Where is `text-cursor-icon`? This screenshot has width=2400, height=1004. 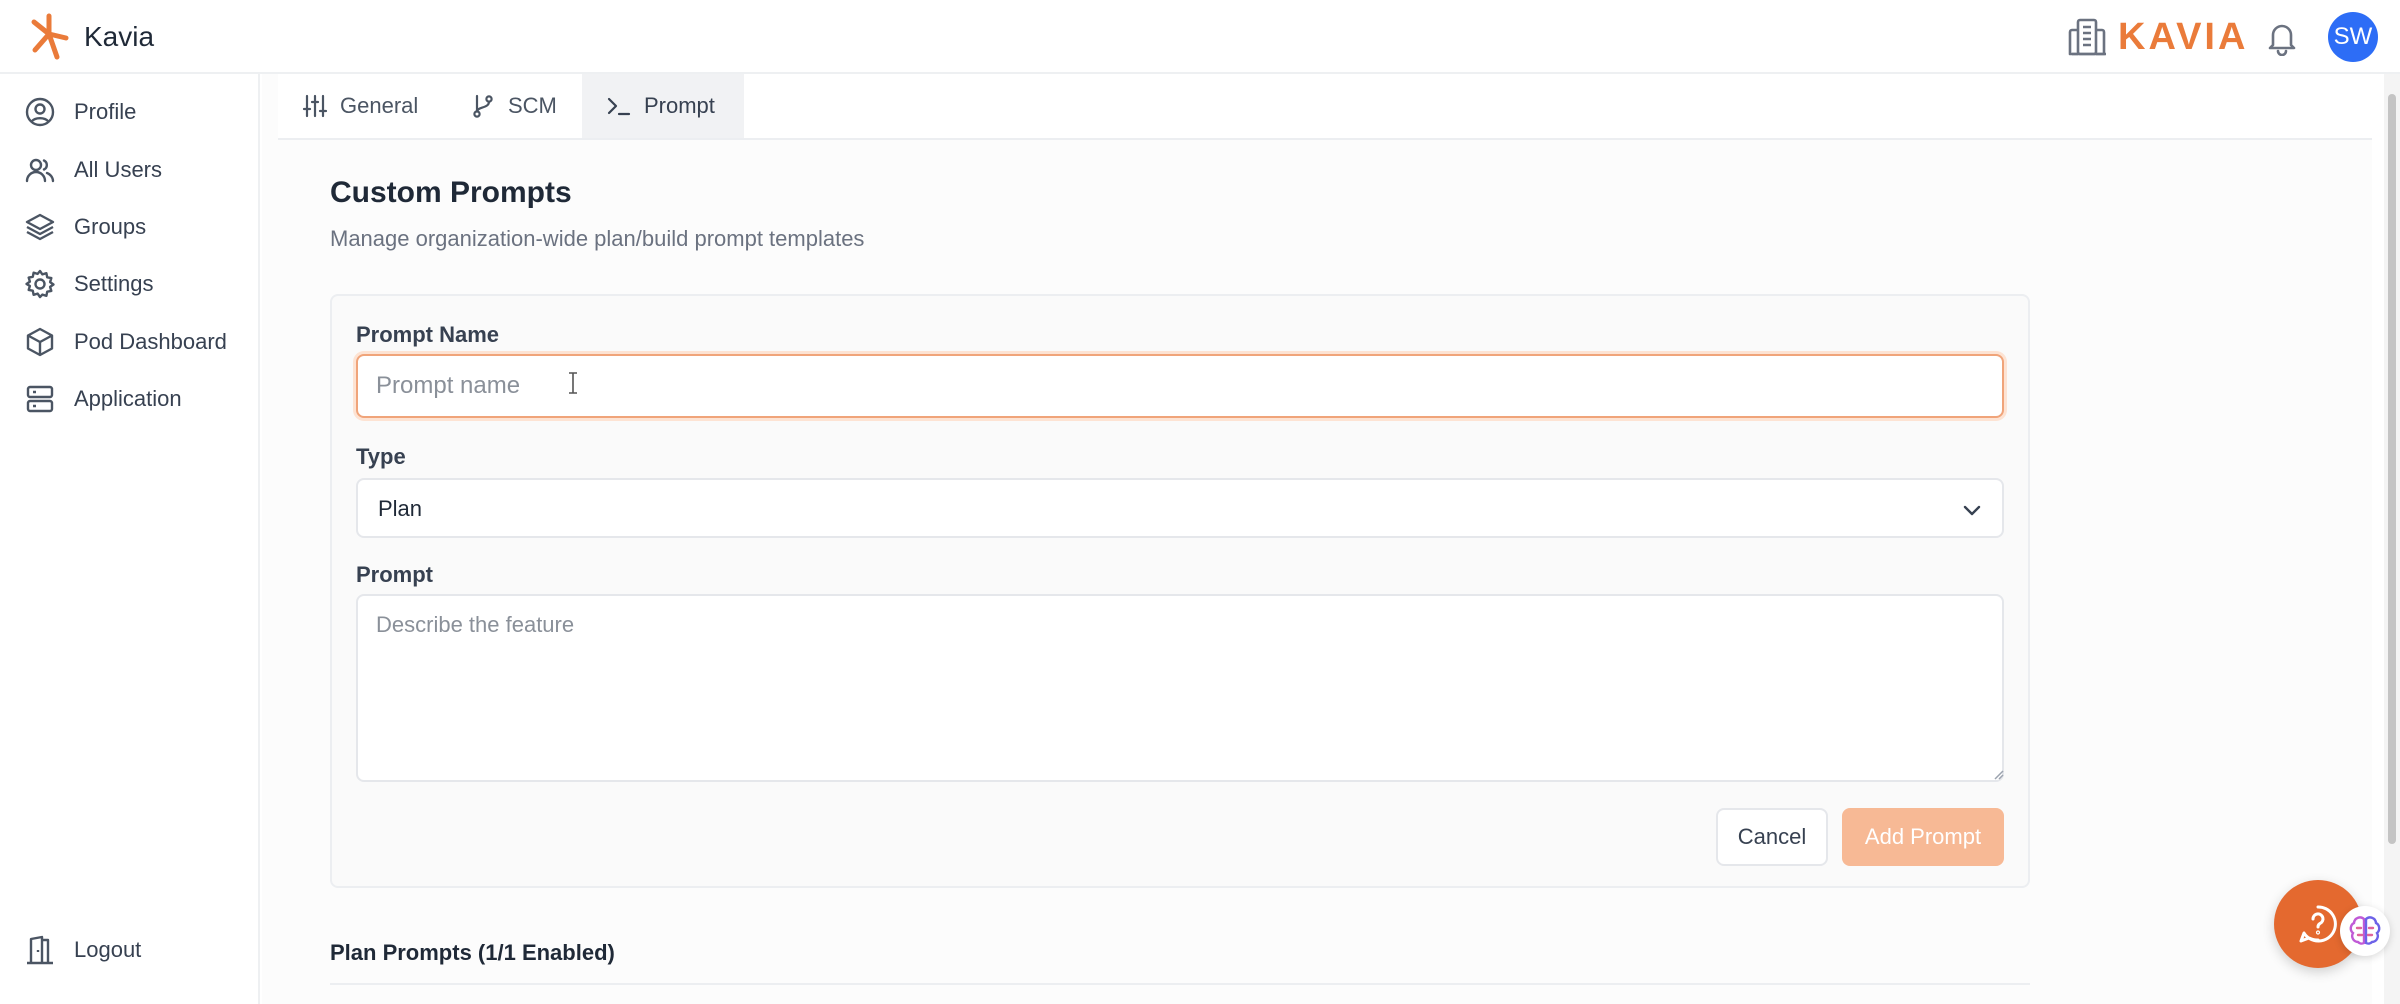 text-cursor-icon is located at coordinates (573, 383).